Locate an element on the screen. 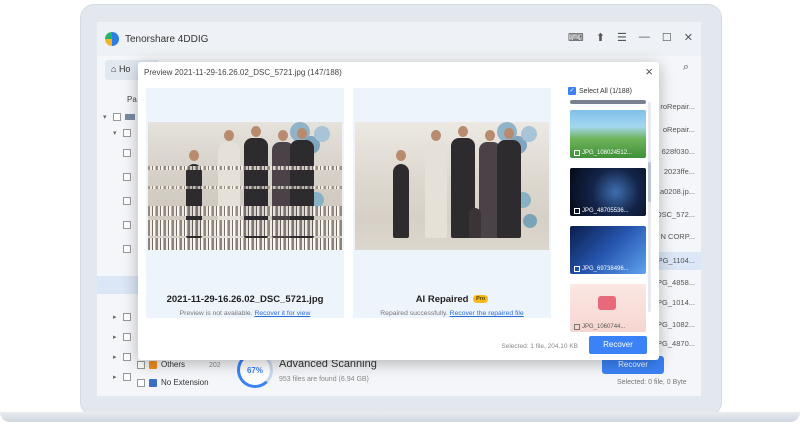  repaired-photo is located at coordinates (452, 186).